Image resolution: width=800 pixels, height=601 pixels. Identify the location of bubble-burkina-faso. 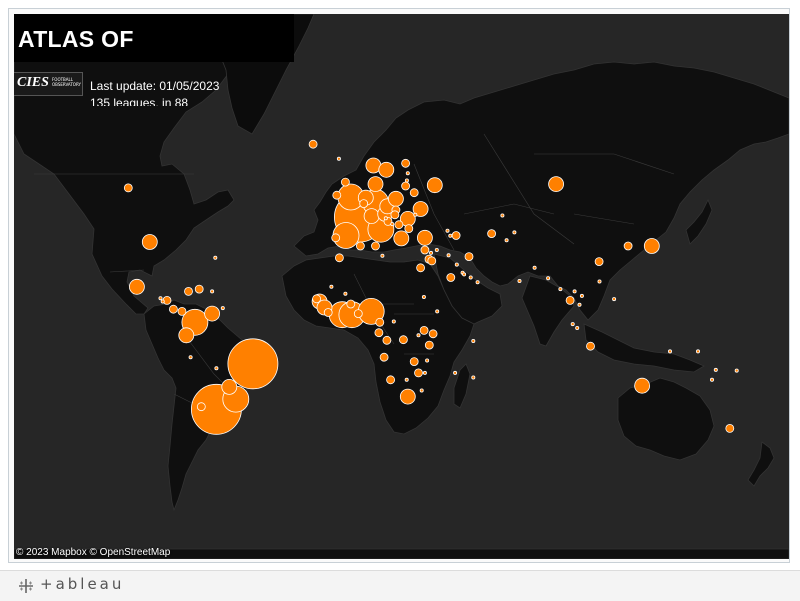
(351, 304).